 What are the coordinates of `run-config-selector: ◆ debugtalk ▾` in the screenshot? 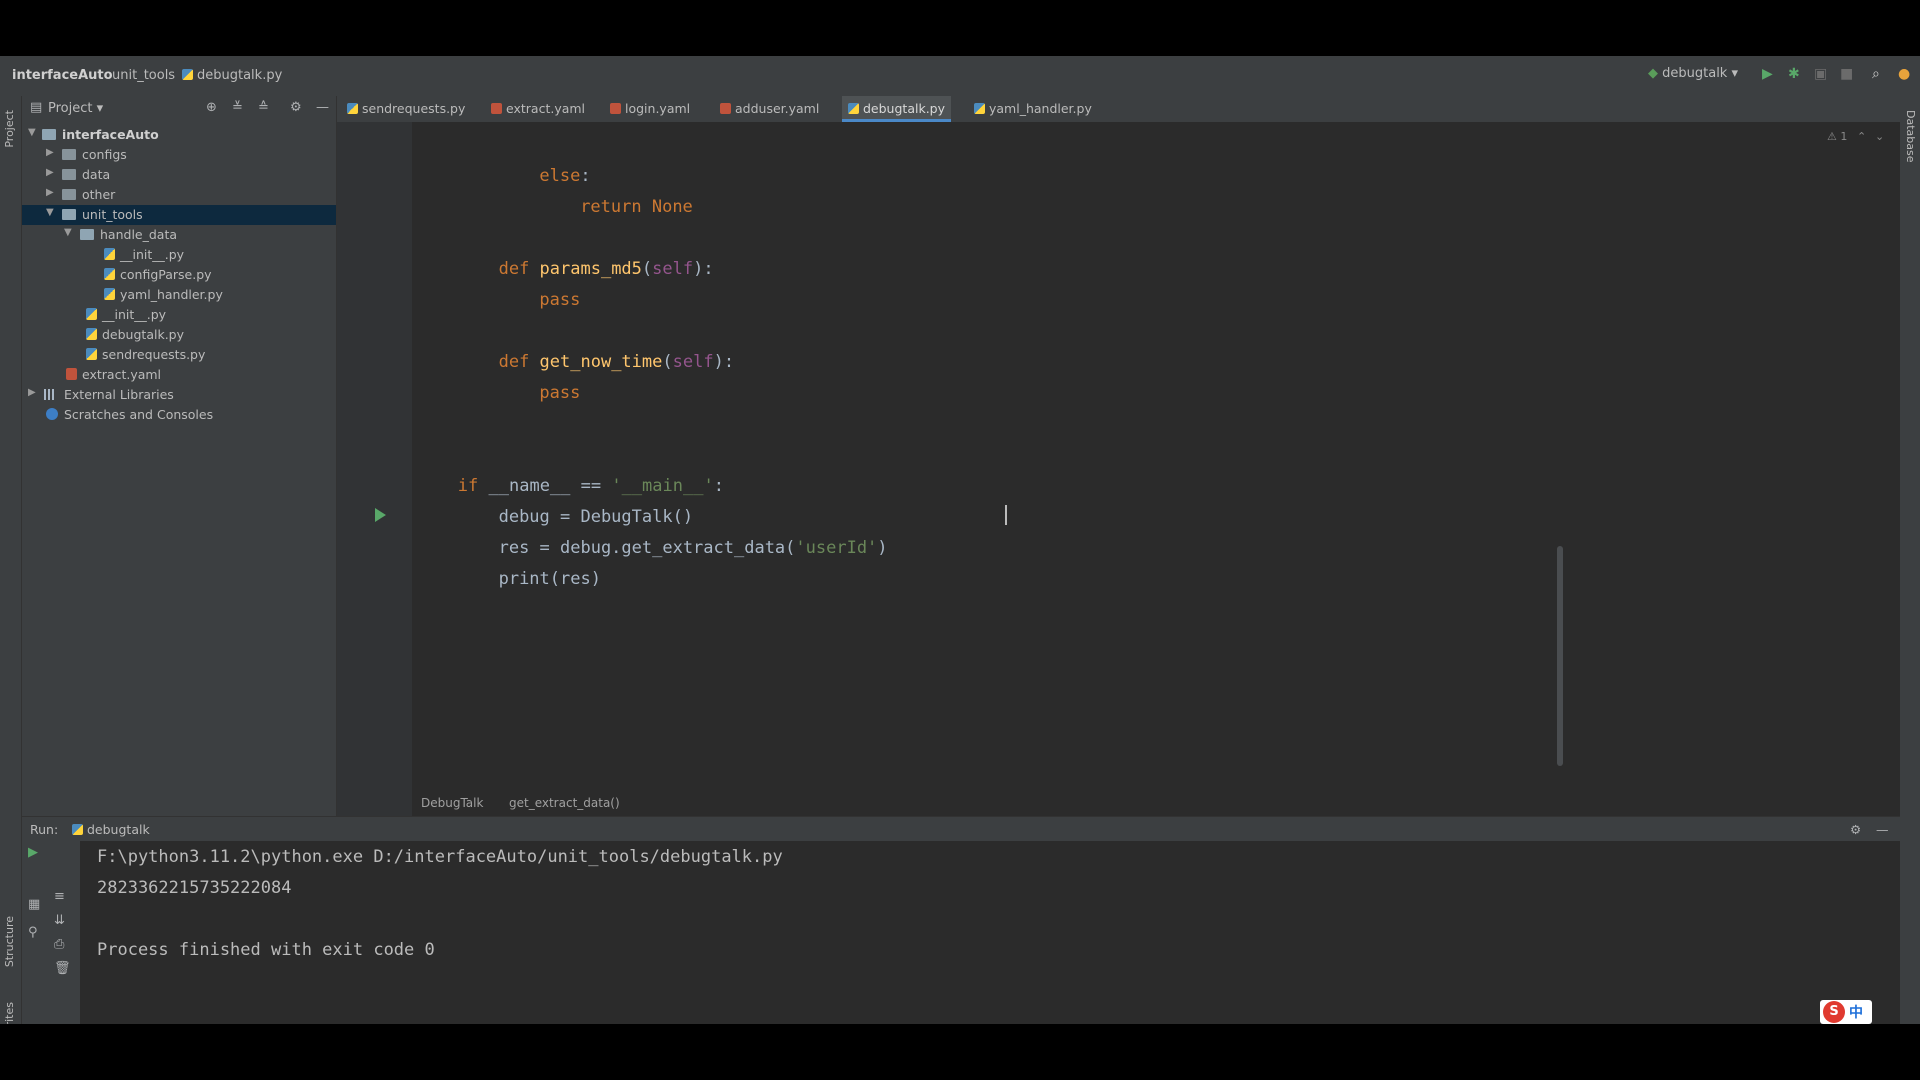 It's located at (1693, 73).